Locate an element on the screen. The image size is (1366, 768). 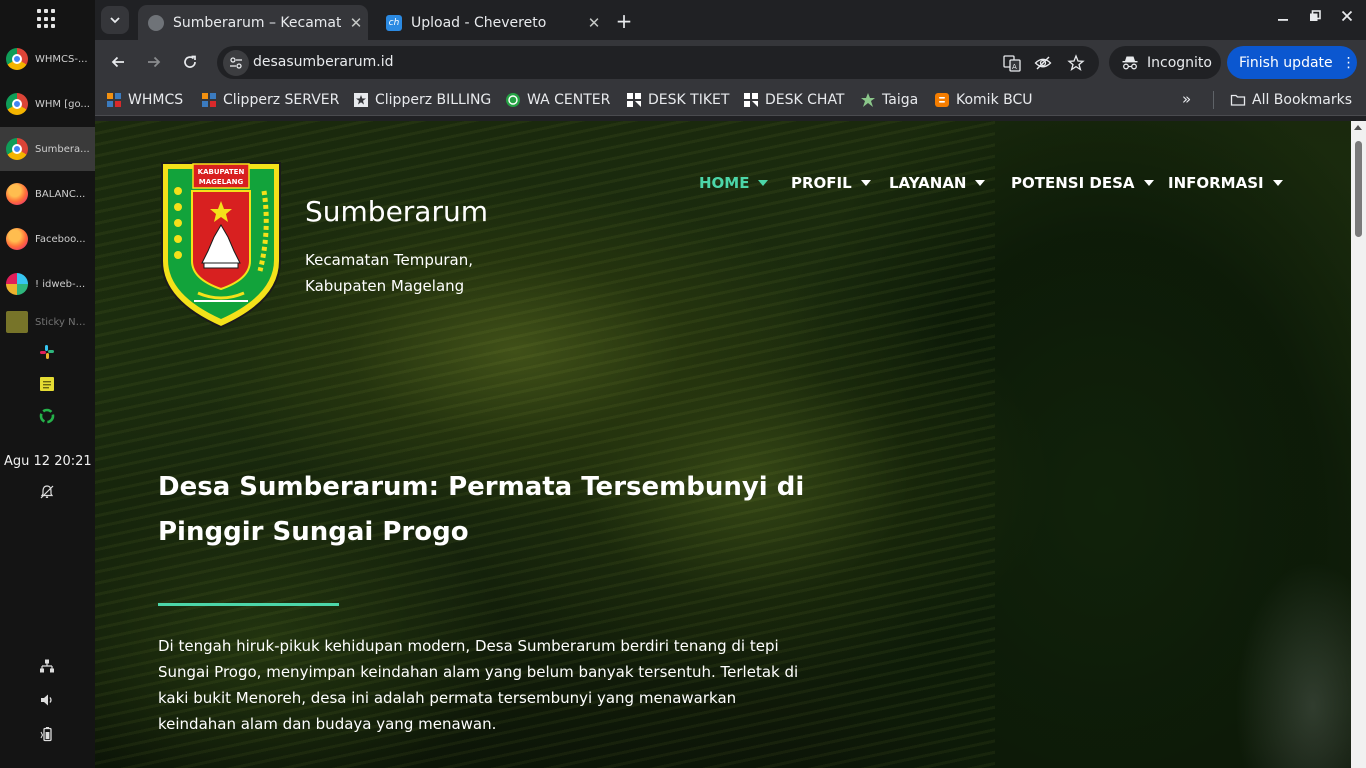
slack-tray-icon is located at coordinates (47, 352).